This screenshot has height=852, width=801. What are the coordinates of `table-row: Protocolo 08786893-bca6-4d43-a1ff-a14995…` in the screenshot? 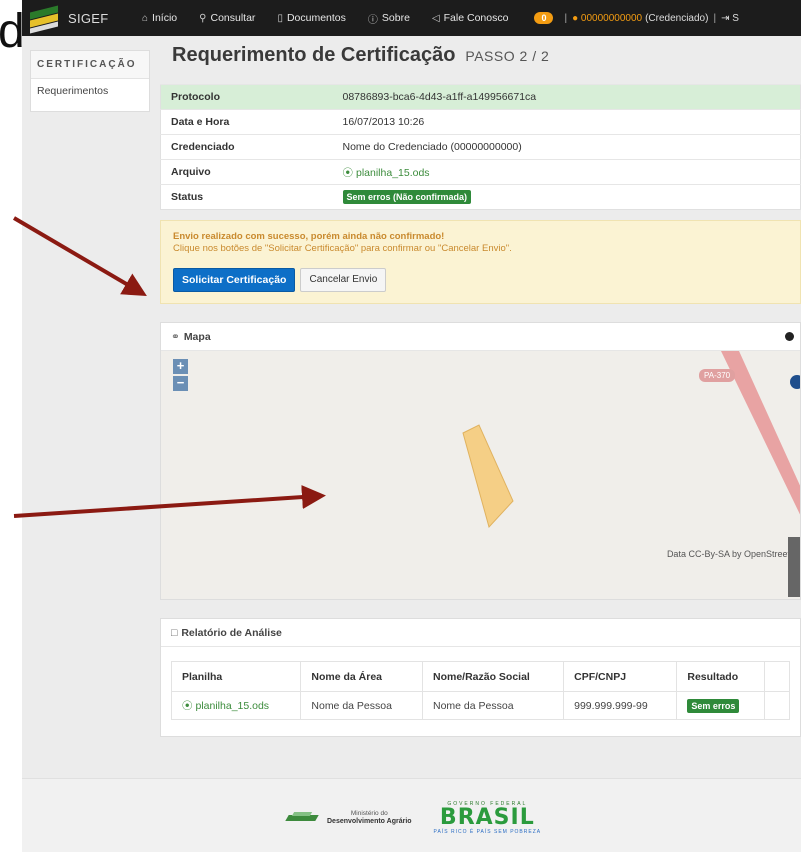 It's located at (480, 97).